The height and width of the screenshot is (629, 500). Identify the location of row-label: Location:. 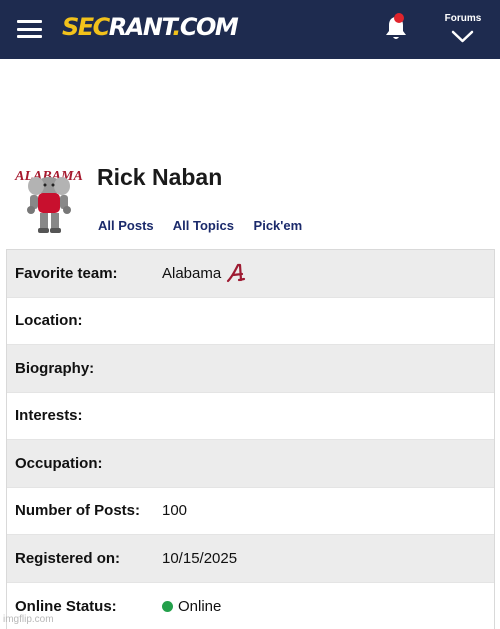
(49, 321).